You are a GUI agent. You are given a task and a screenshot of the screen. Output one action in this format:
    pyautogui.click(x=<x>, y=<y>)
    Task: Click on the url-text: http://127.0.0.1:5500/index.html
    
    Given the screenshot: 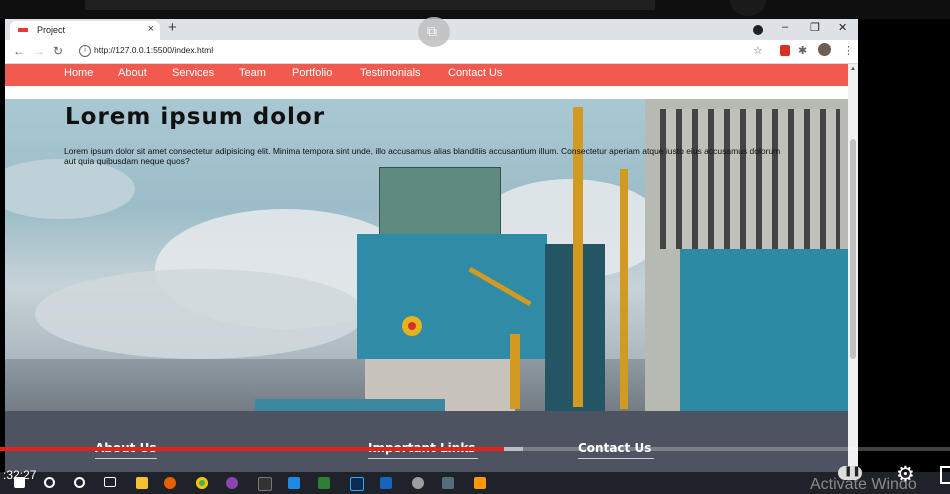 What is the action you would take?
    pyautogui.click(x=153, y=50)
    